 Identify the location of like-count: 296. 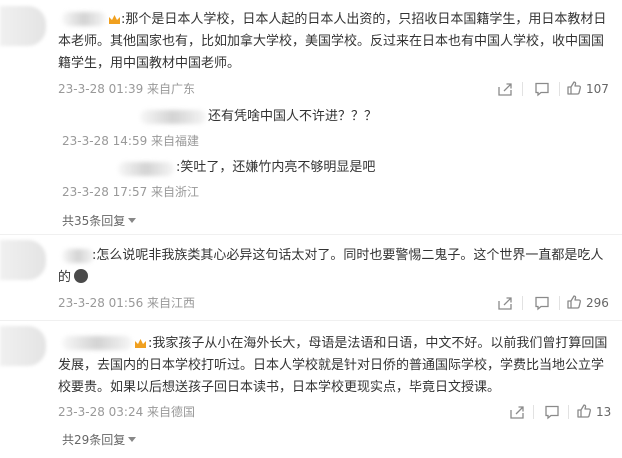
(597, 303).